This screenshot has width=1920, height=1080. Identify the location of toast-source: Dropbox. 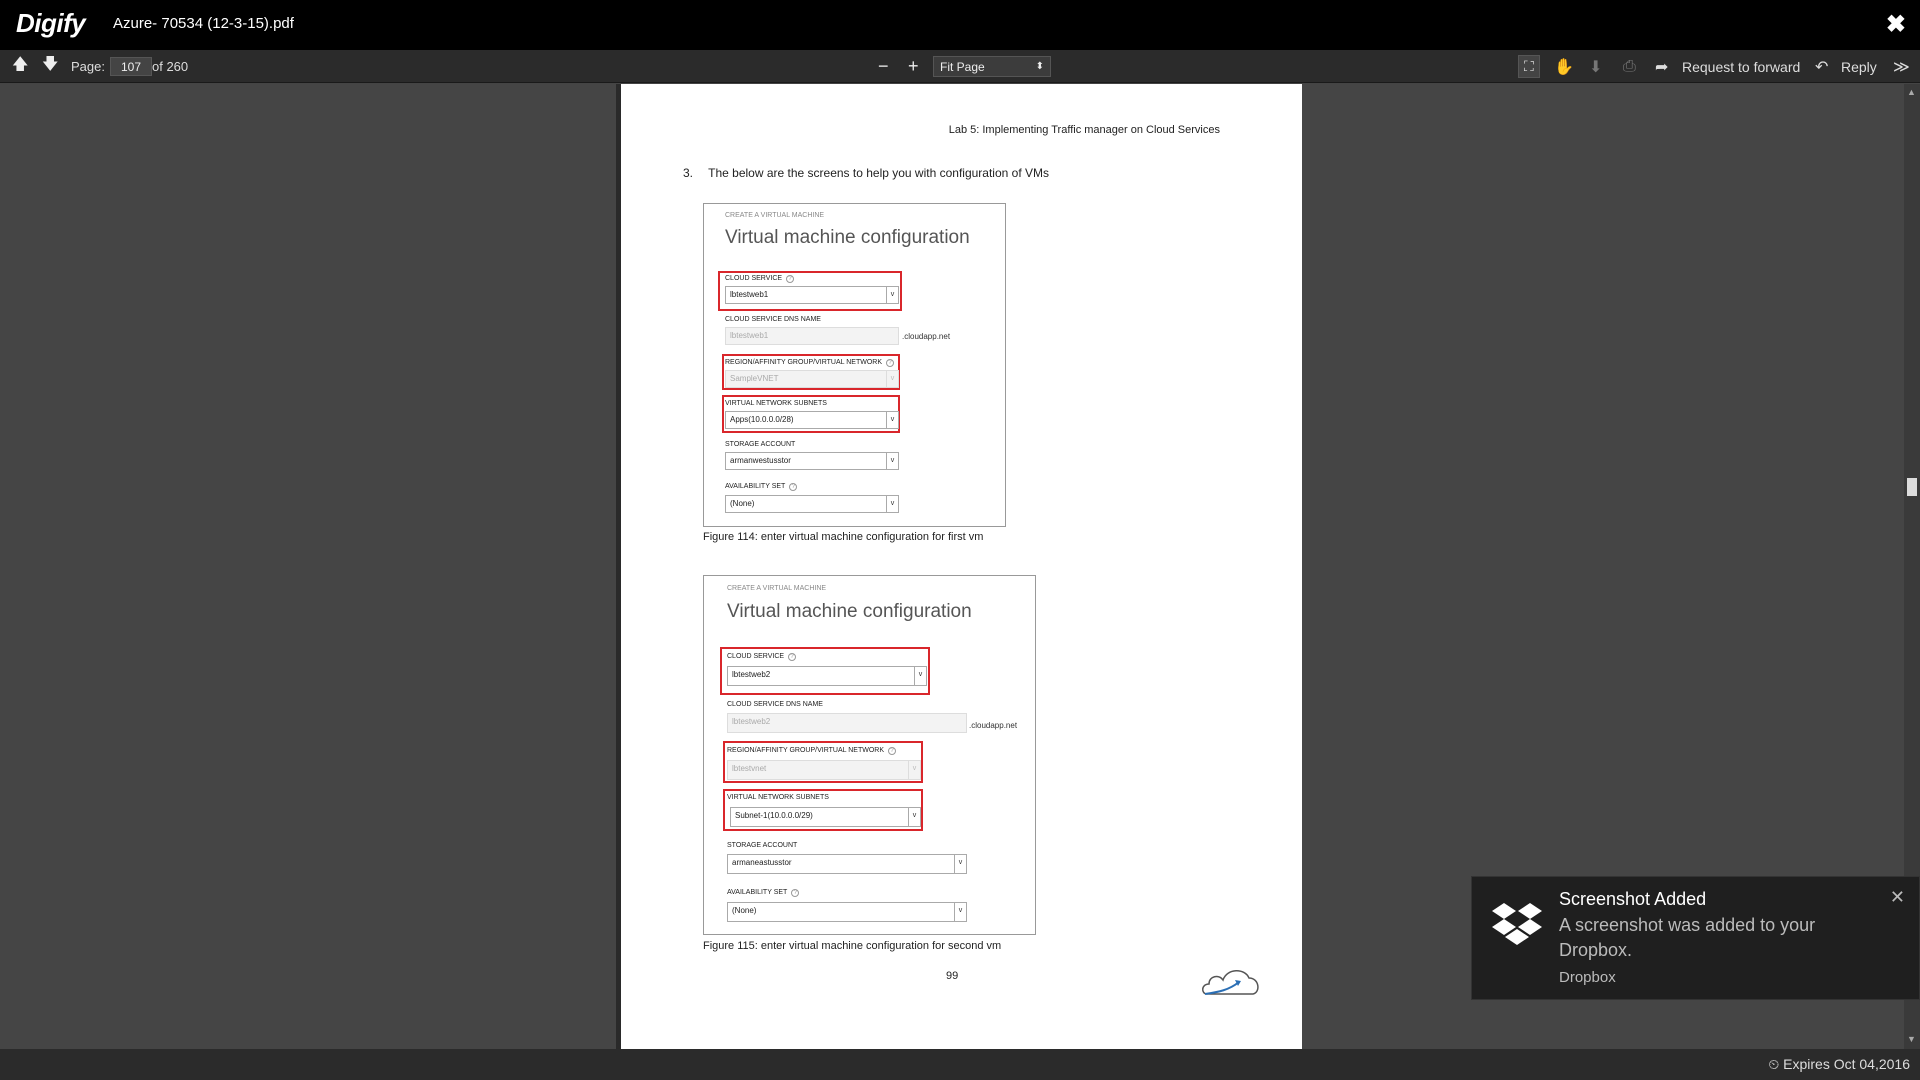
(1587, 977).